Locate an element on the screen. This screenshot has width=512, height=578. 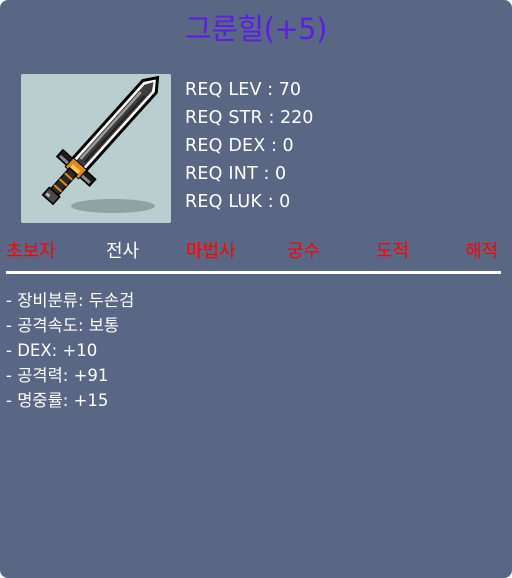
item-icon-frame is located at coordinates (96, 148).